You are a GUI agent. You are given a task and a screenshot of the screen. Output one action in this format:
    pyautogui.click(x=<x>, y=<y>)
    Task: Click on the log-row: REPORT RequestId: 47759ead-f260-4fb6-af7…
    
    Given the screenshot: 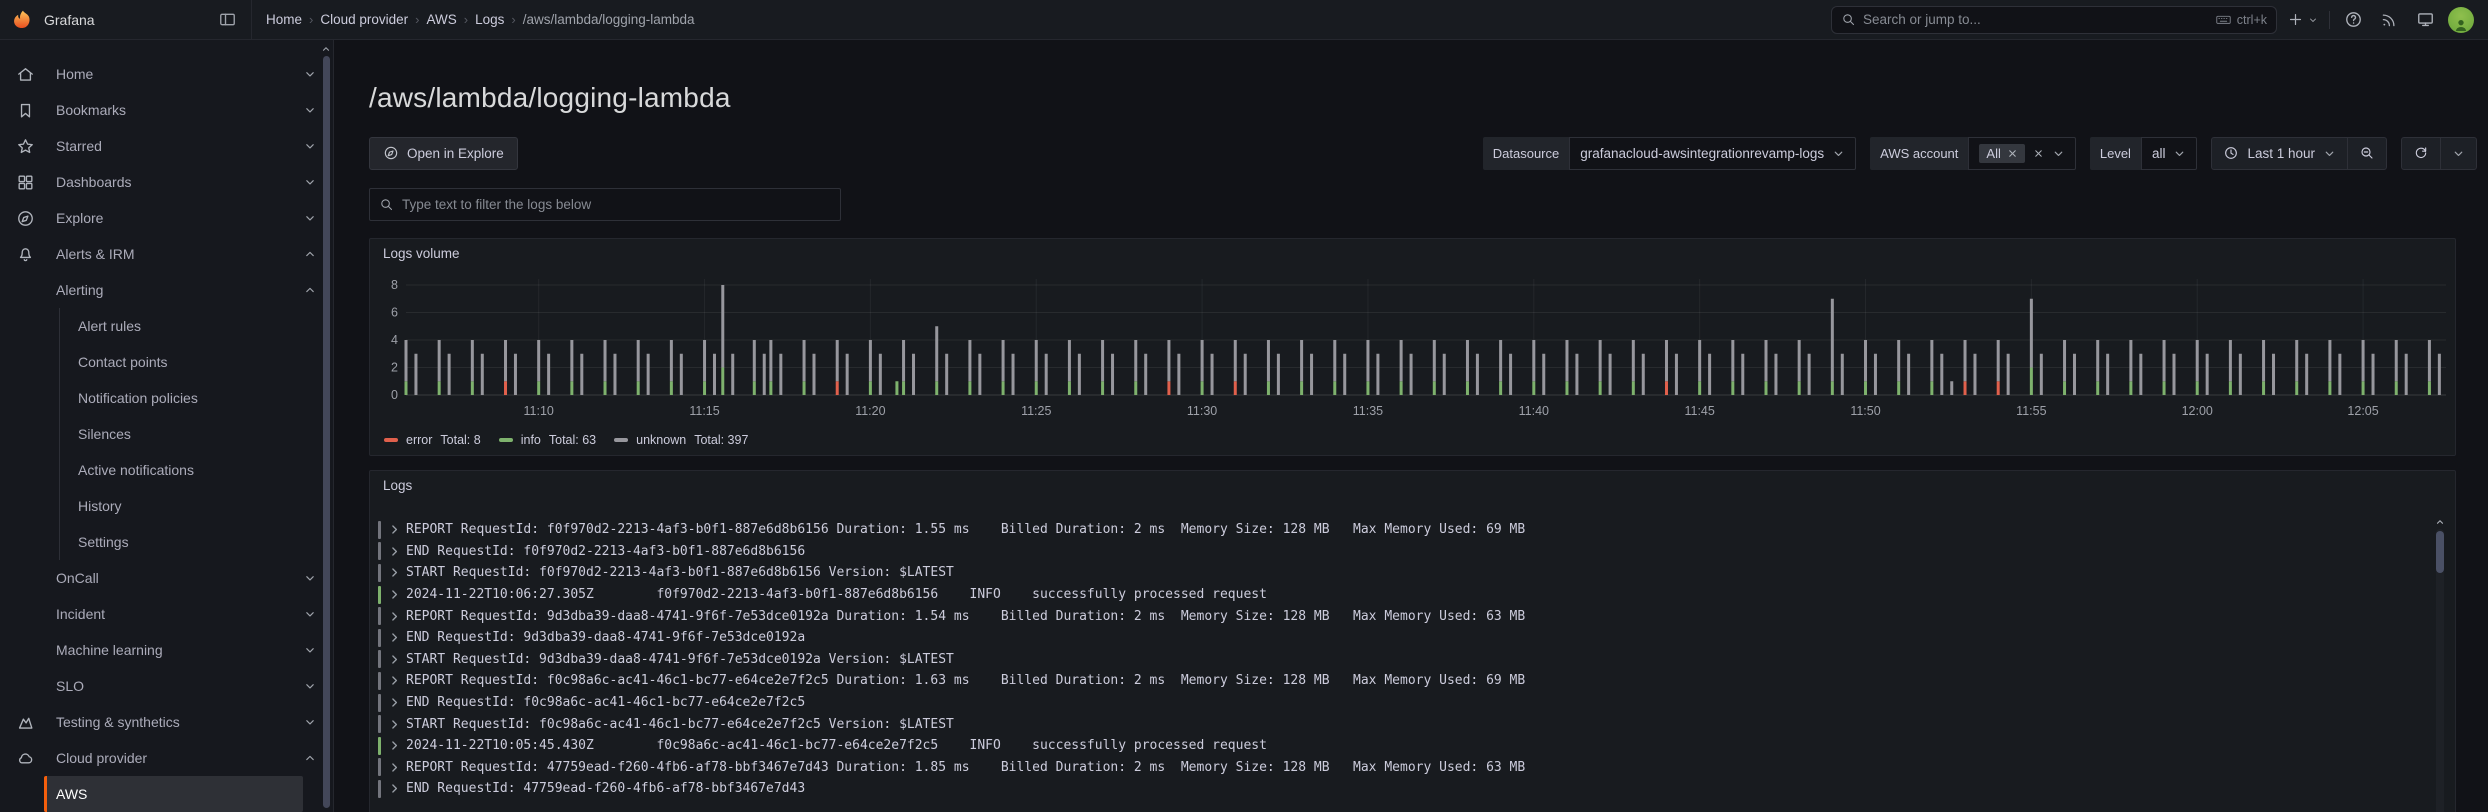 What is the action you would take?
    pyautogui.click(x=1401, y=768)
    